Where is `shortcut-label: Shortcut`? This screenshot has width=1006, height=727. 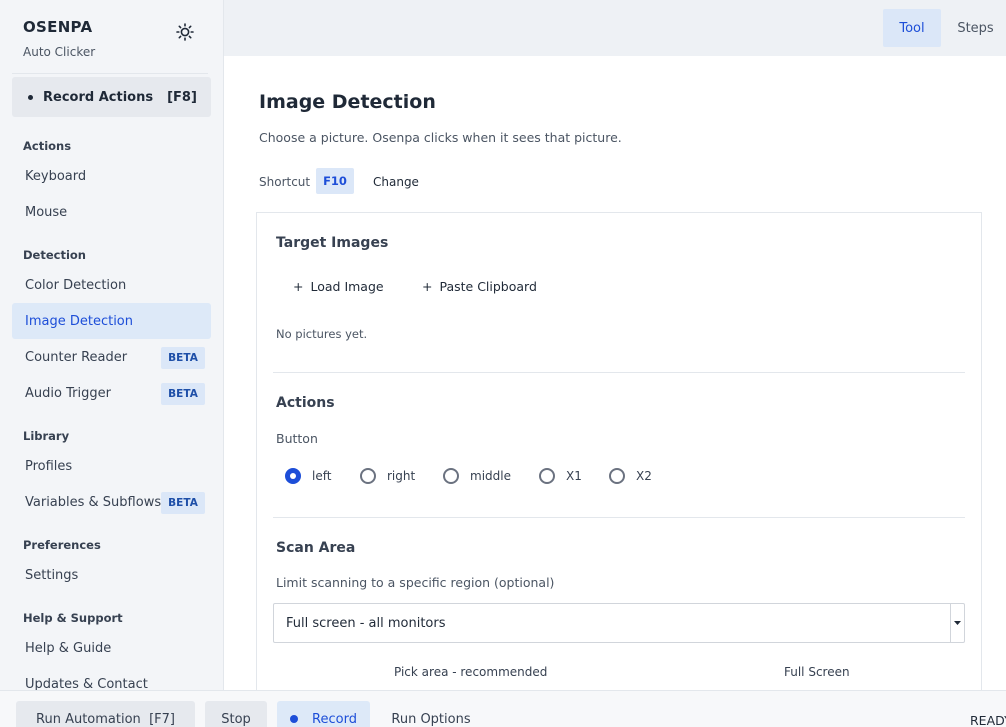
shortcut-label: Shortcut is located at coordinates (285, 182).